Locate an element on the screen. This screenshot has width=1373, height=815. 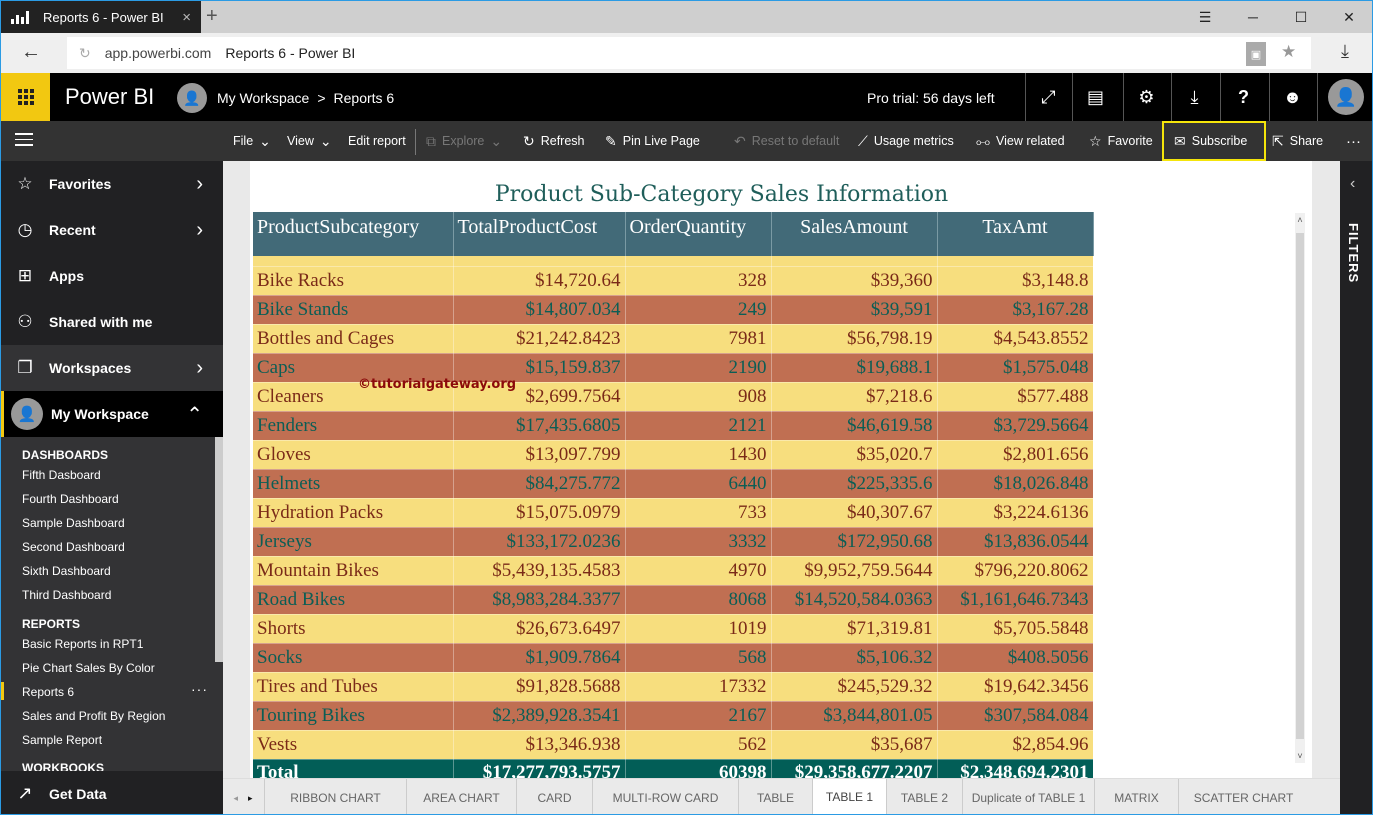
scrollbar-thumb is located at coordinates (1300, 486).